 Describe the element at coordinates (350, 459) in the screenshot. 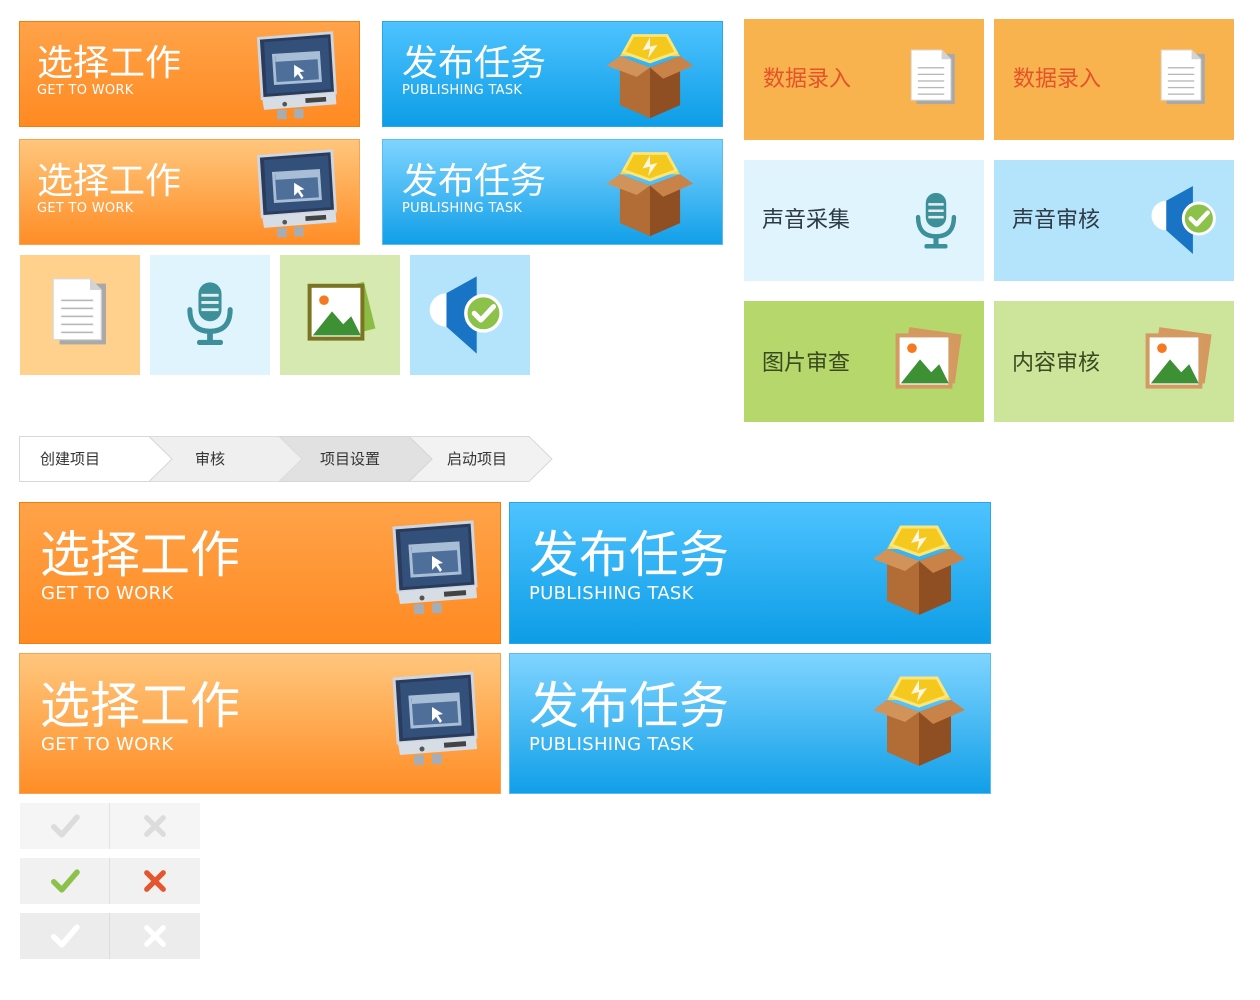

I see `step-project-settings: 项目设置` at that location.